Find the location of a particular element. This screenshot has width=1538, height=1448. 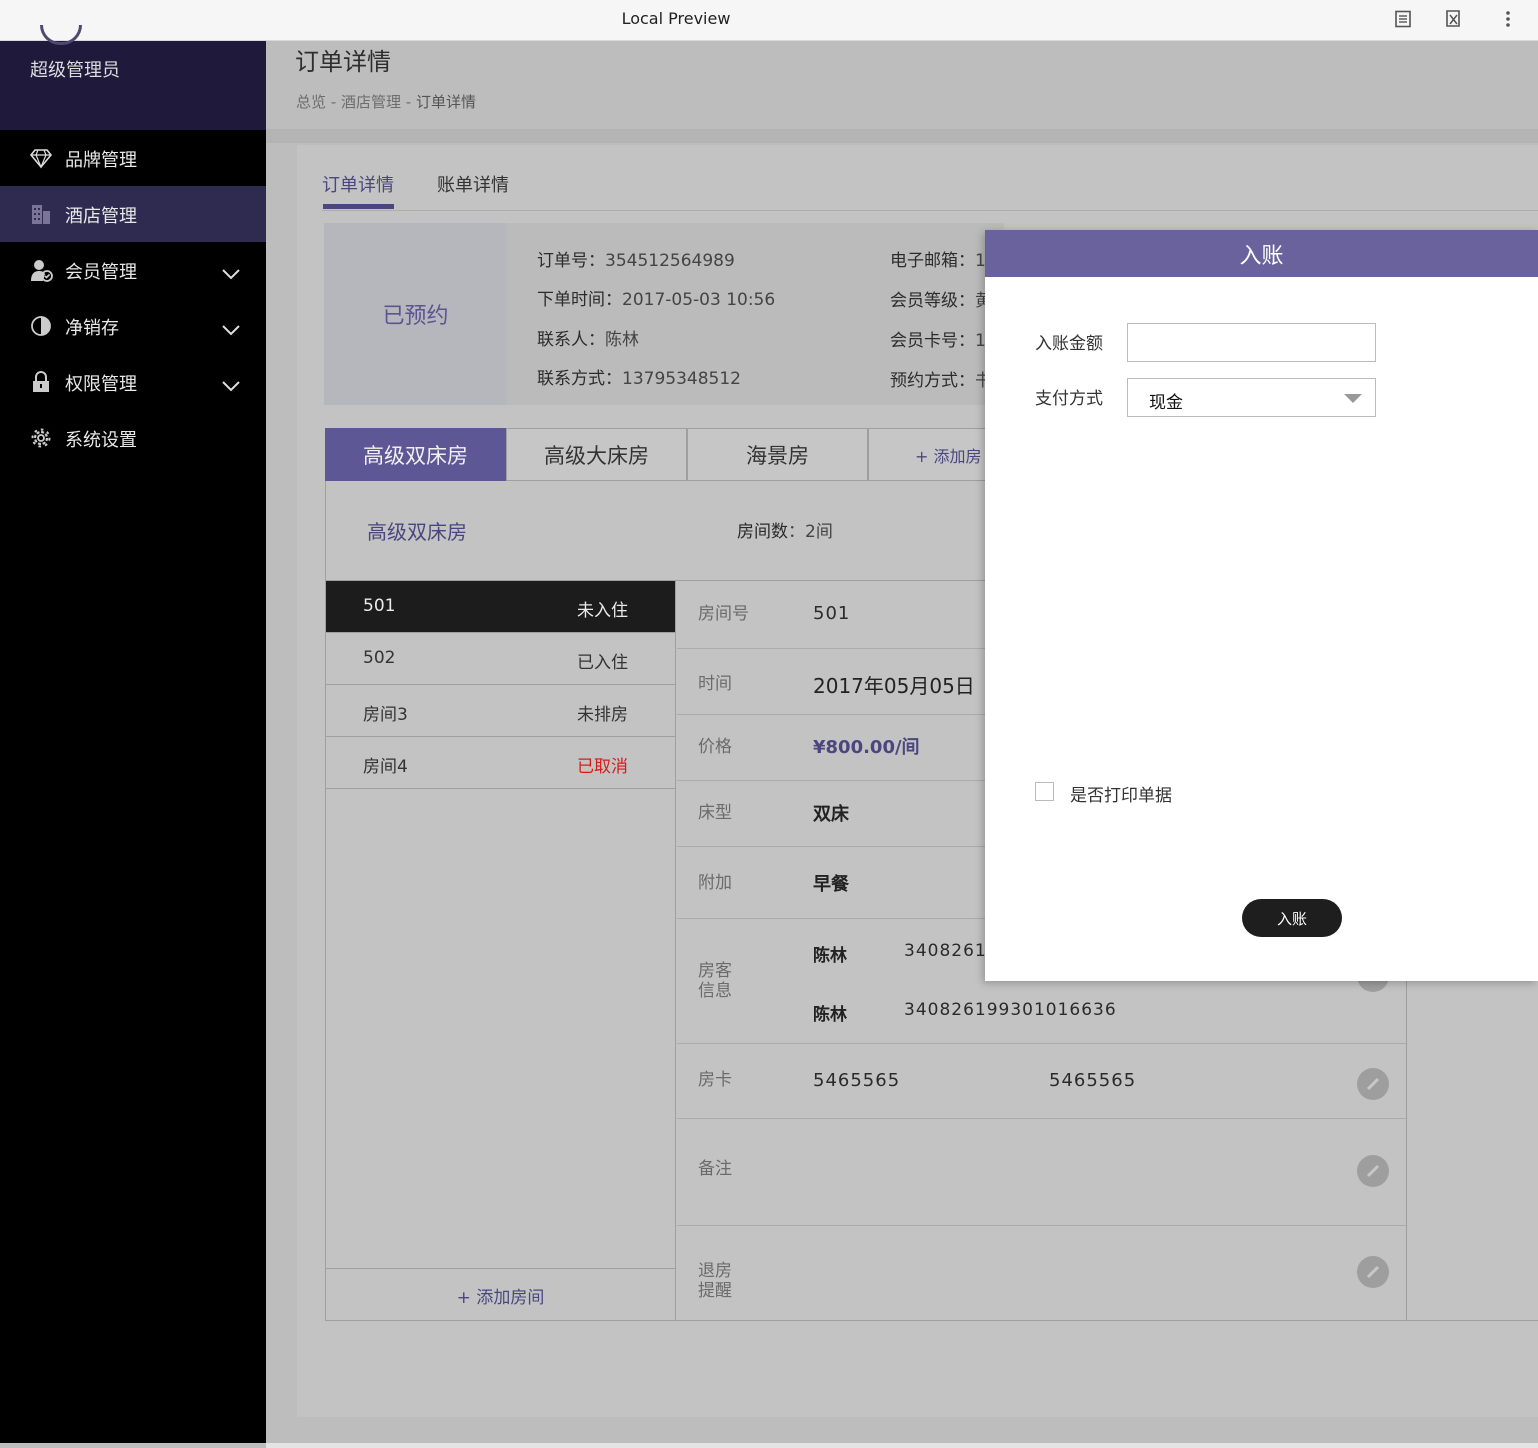

room-name: 502 is located at coordinates (379, 658).